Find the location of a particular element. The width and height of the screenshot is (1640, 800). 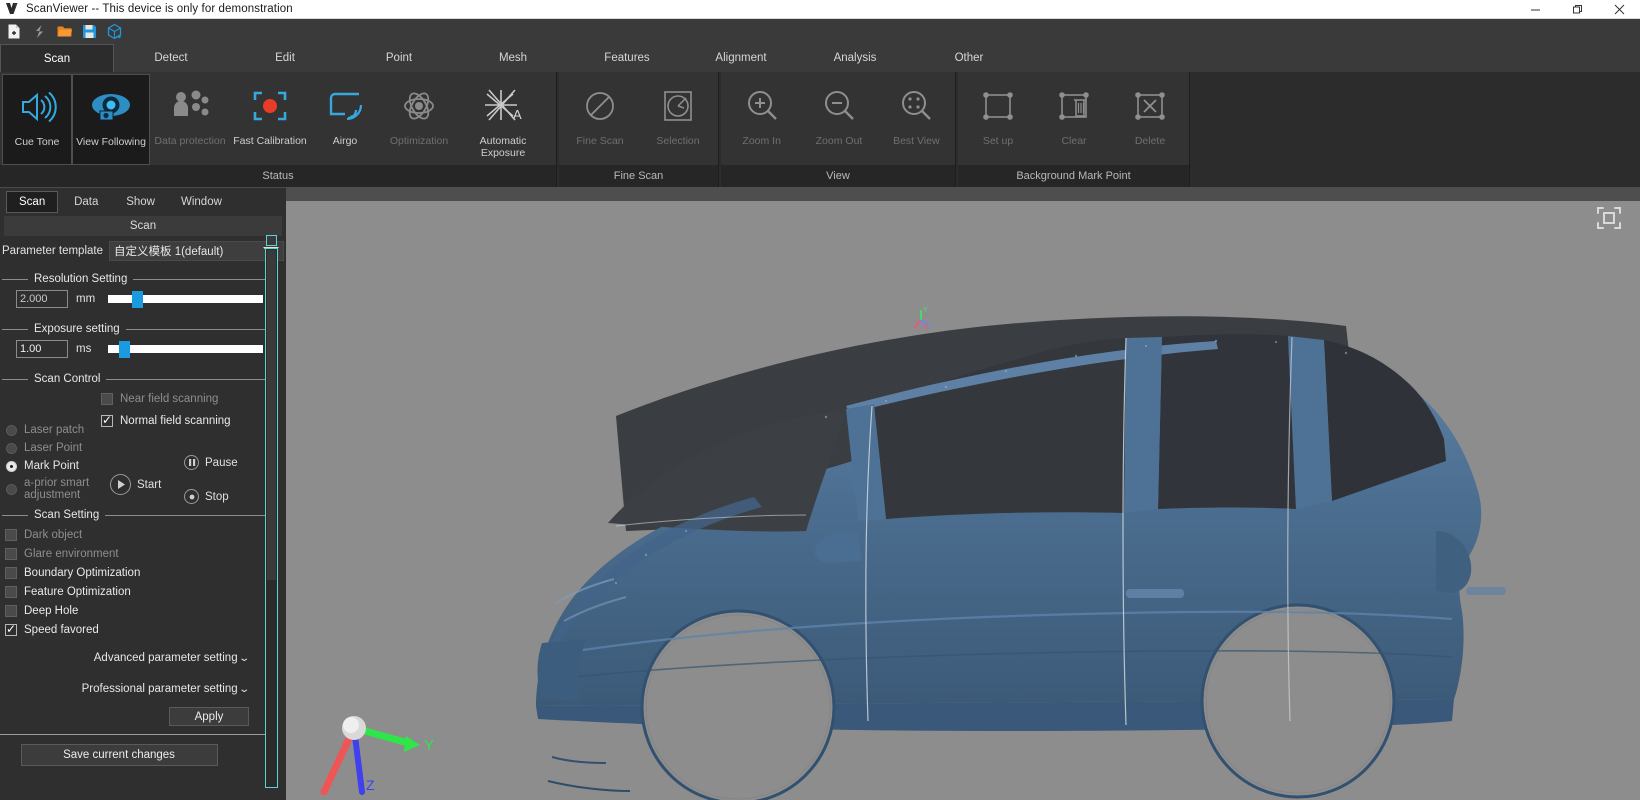

ribbon-item-automatic-exposure: A Automatic Exposure is located at coordinates (503, 119).